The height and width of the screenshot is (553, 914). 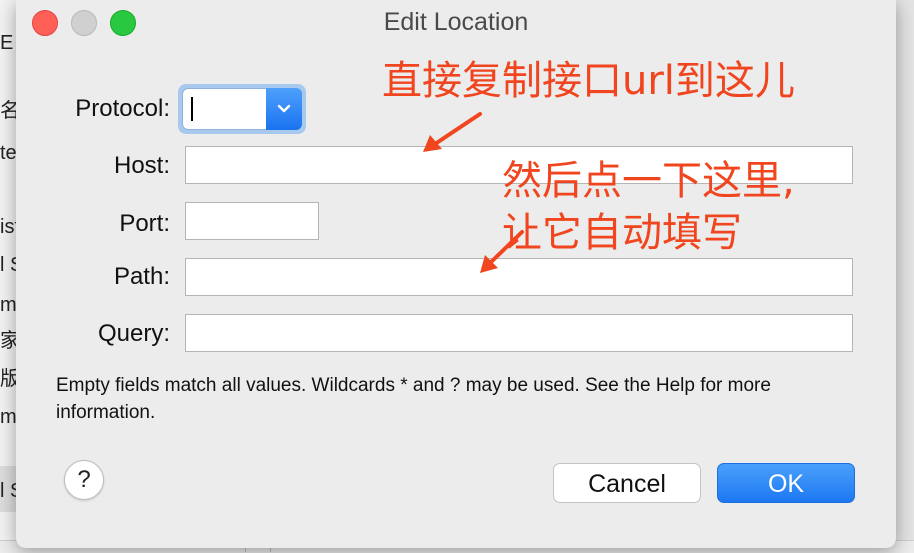 What do you see at coordinates (7, 43) in the screenshot?
I see `background-text-fragment: E` at bounding box center [7, 43].